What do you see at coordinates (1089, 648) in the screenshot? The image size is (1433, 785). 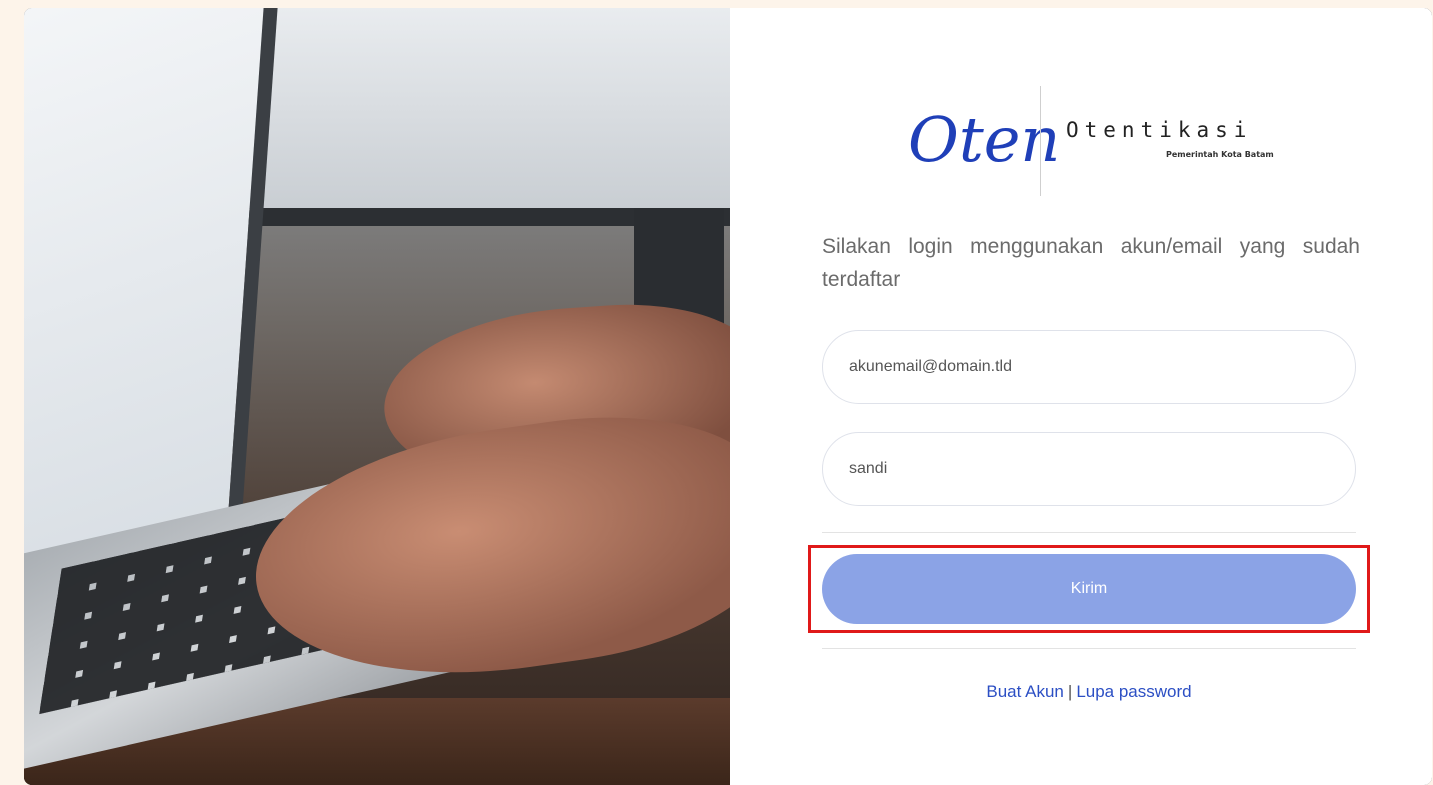 I see `divider-bottom` at bounding box center [1089, 648].